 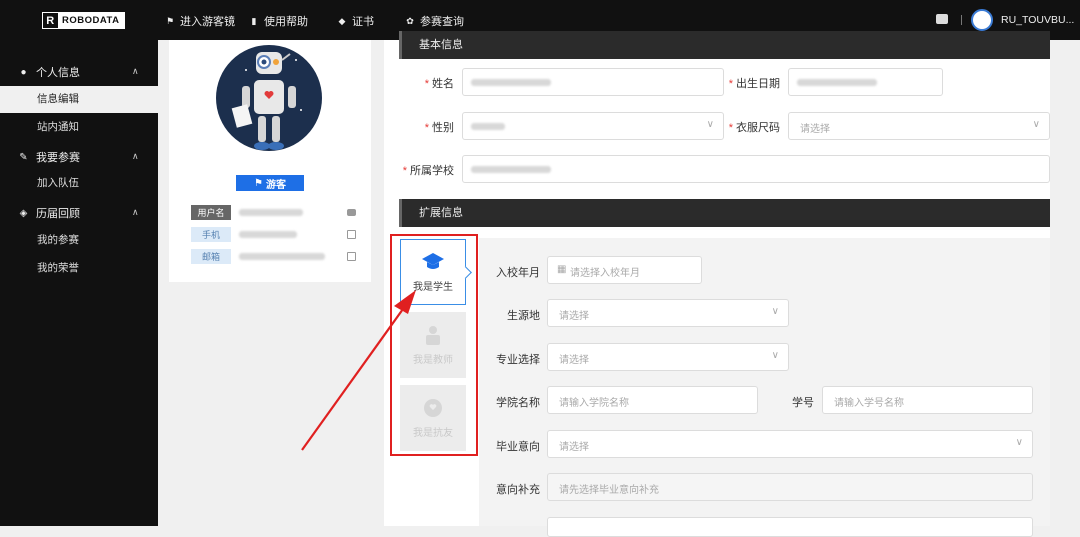 What do you see at coordinates (942, 19) in the screenshot?
I see `message-icon` at bounding box center [942, 19].